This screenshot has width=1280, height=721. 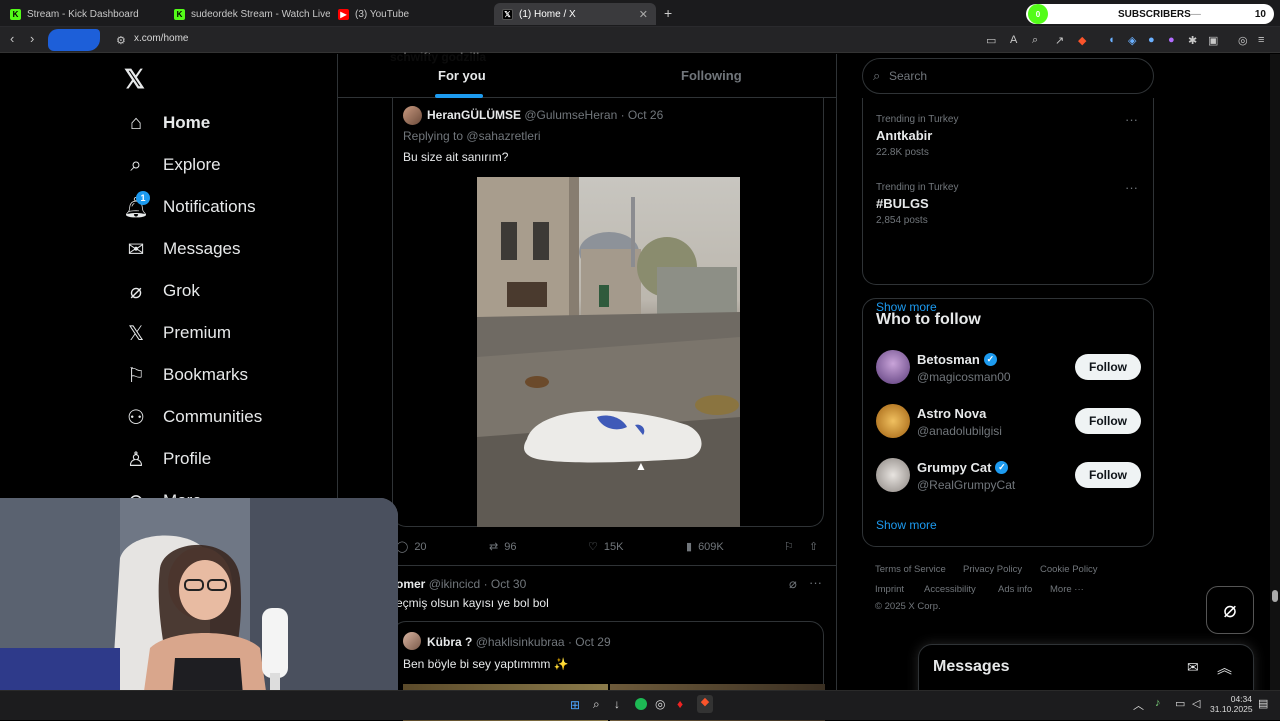 What do you see at coordinates (910, 569) in the screenshot?
I see `footer-link: Terms of Service` at bounding box center [910, 569].